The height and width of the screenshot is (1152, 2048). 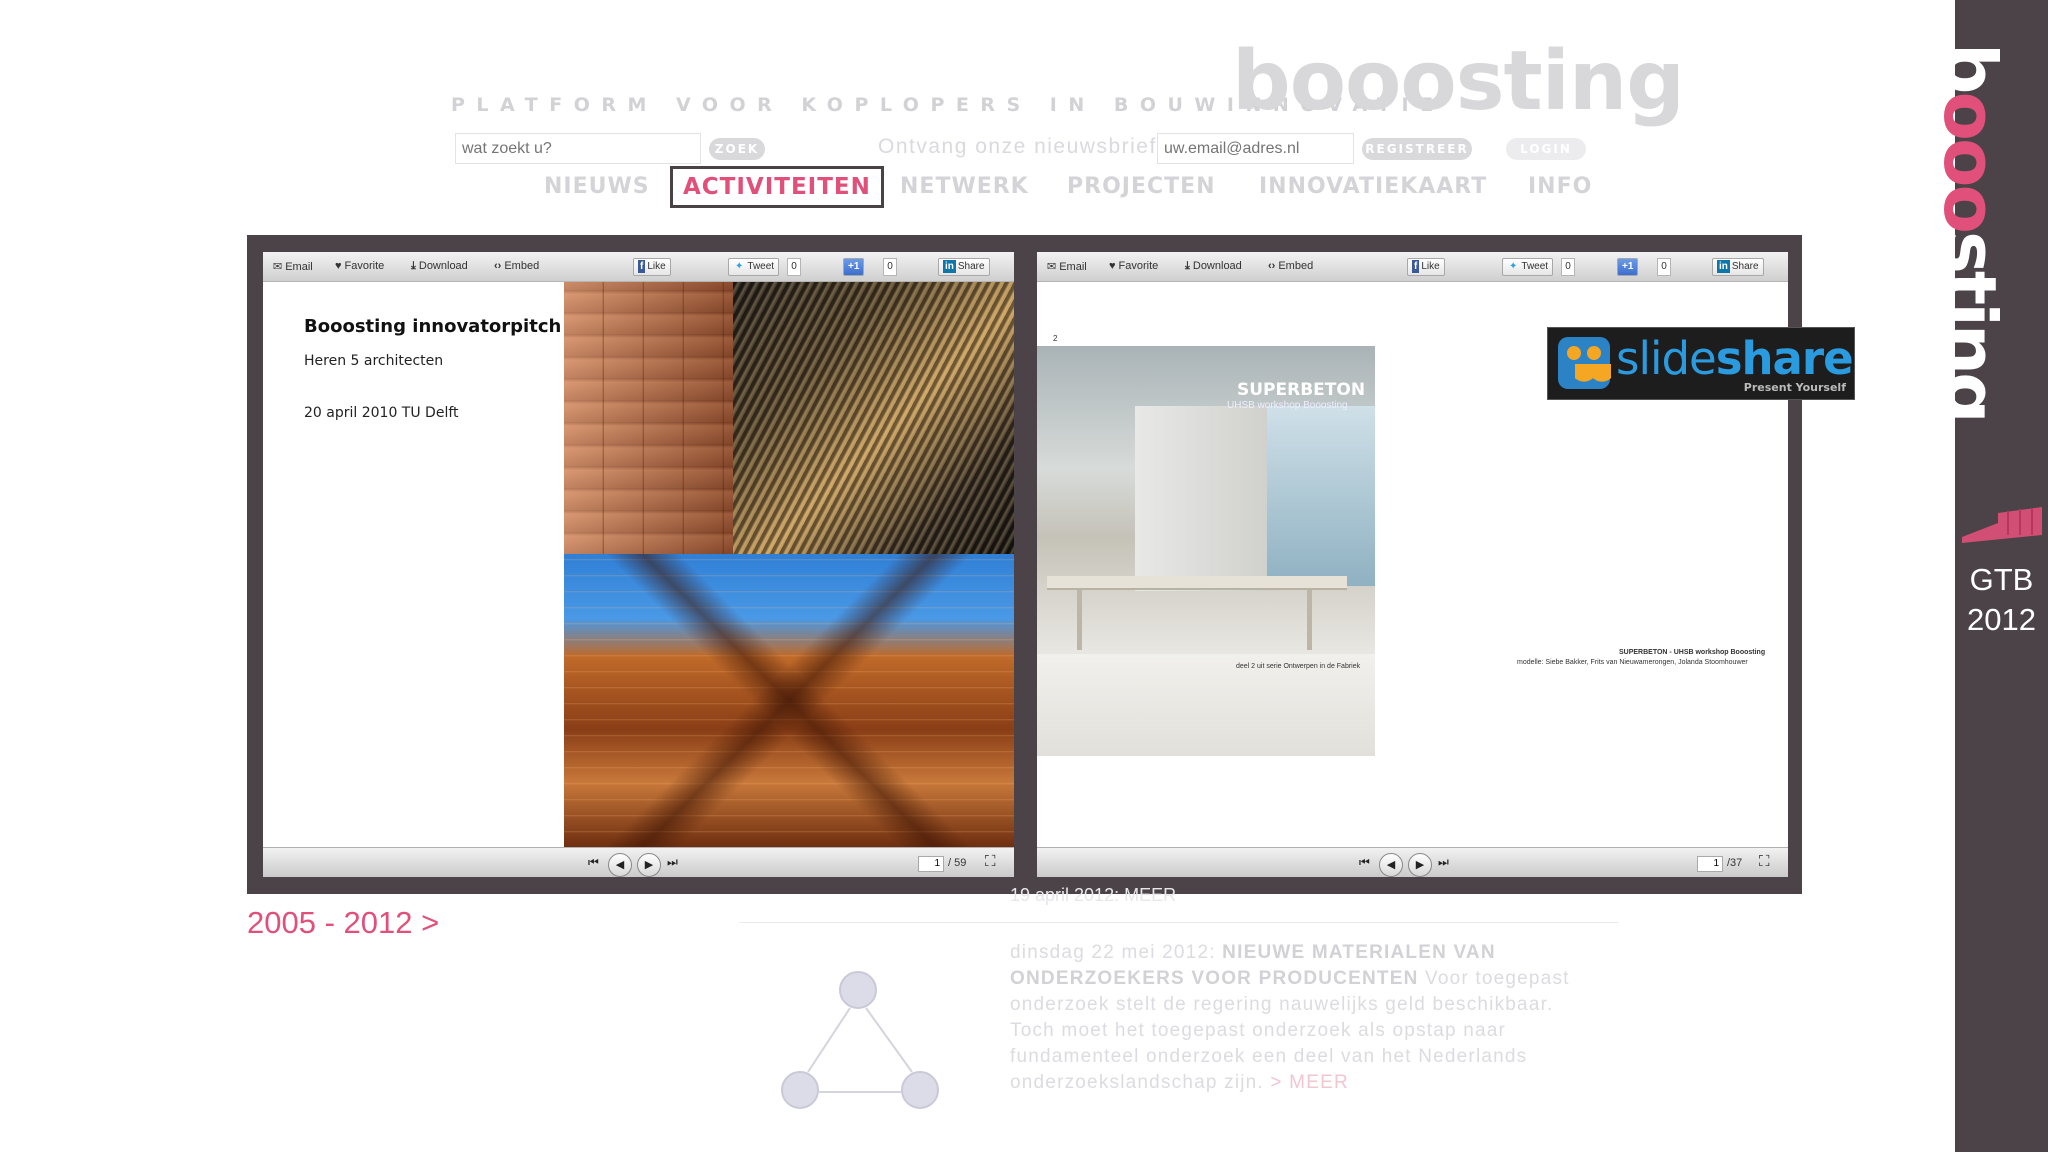 I want to click on slideshare-tagline: Present Yourself, so click(x=1794, y=387).